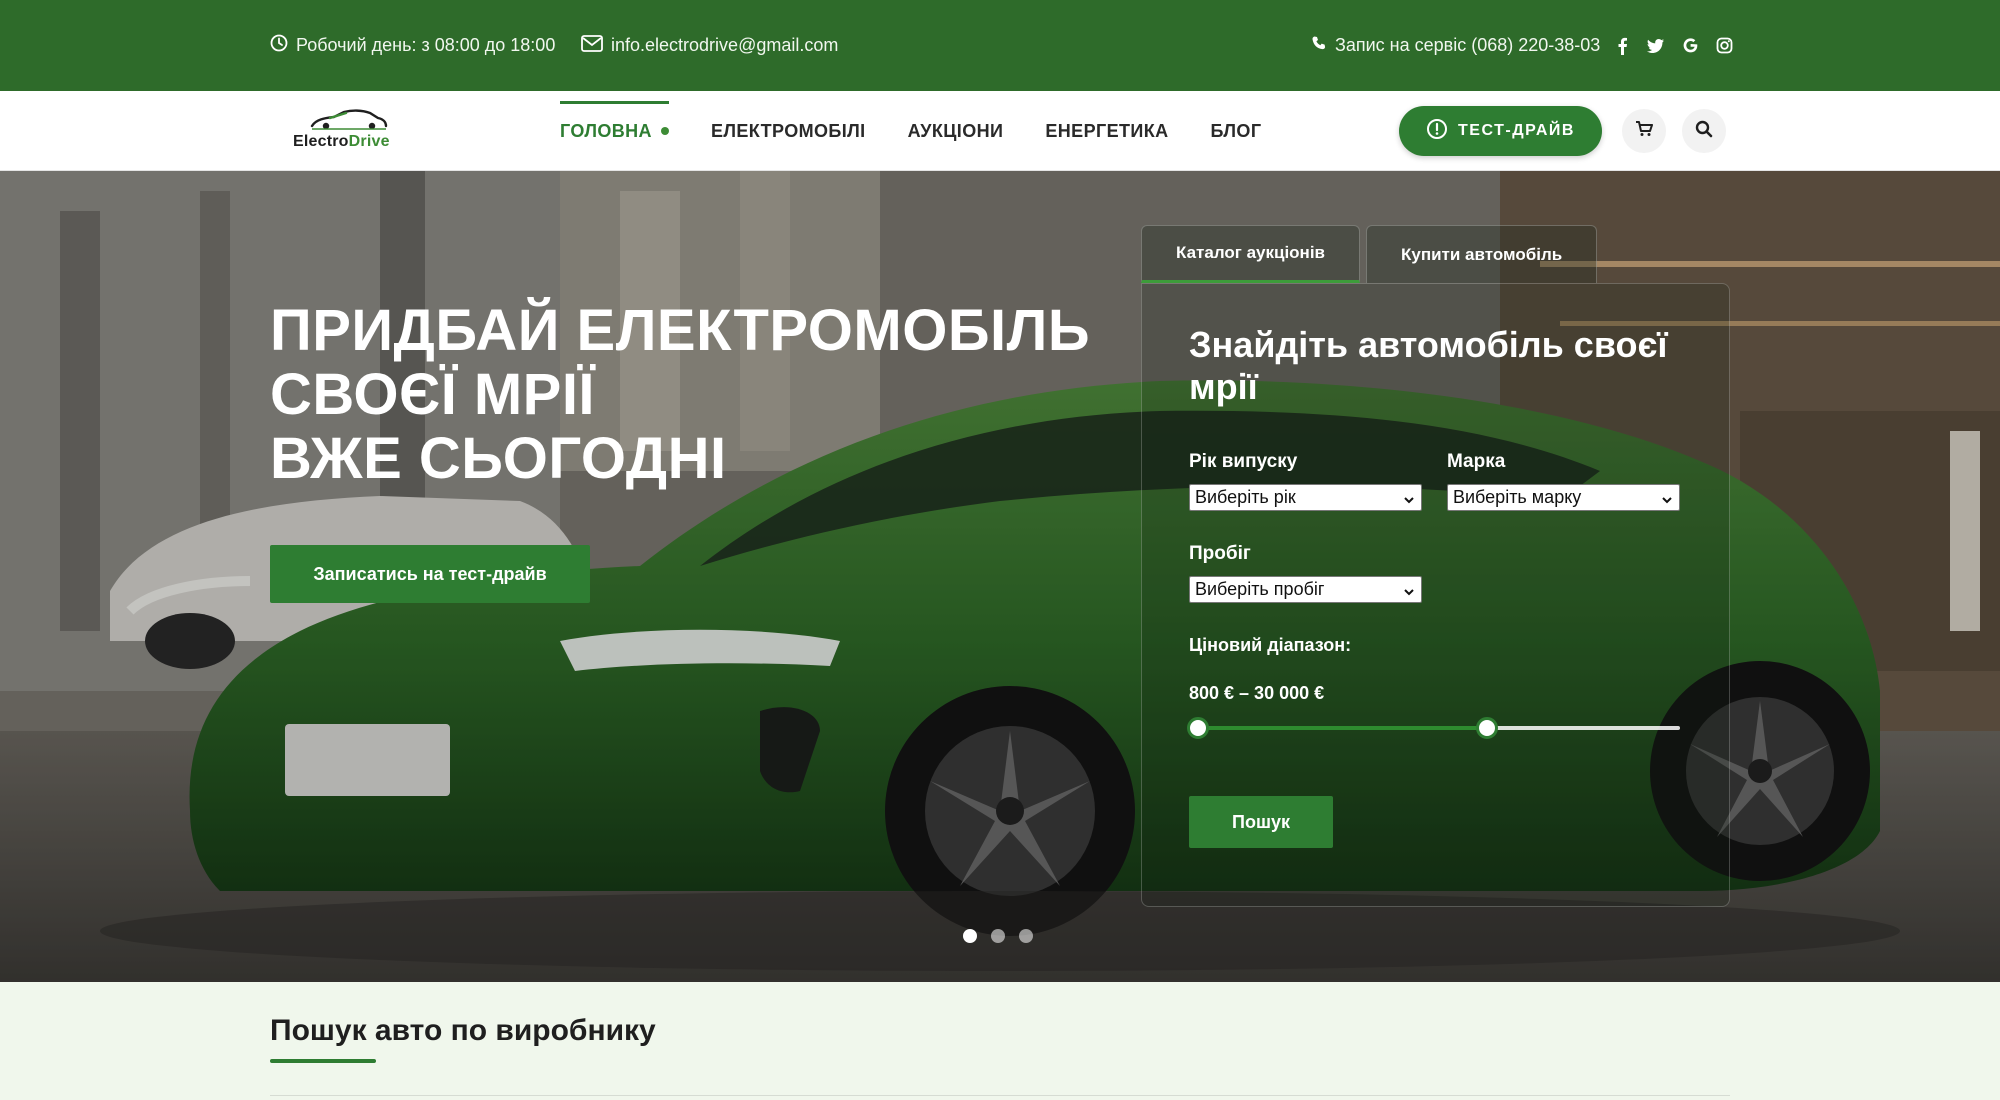  I want to click on nav-item-label: БЛОГ, so click(1236, 130).